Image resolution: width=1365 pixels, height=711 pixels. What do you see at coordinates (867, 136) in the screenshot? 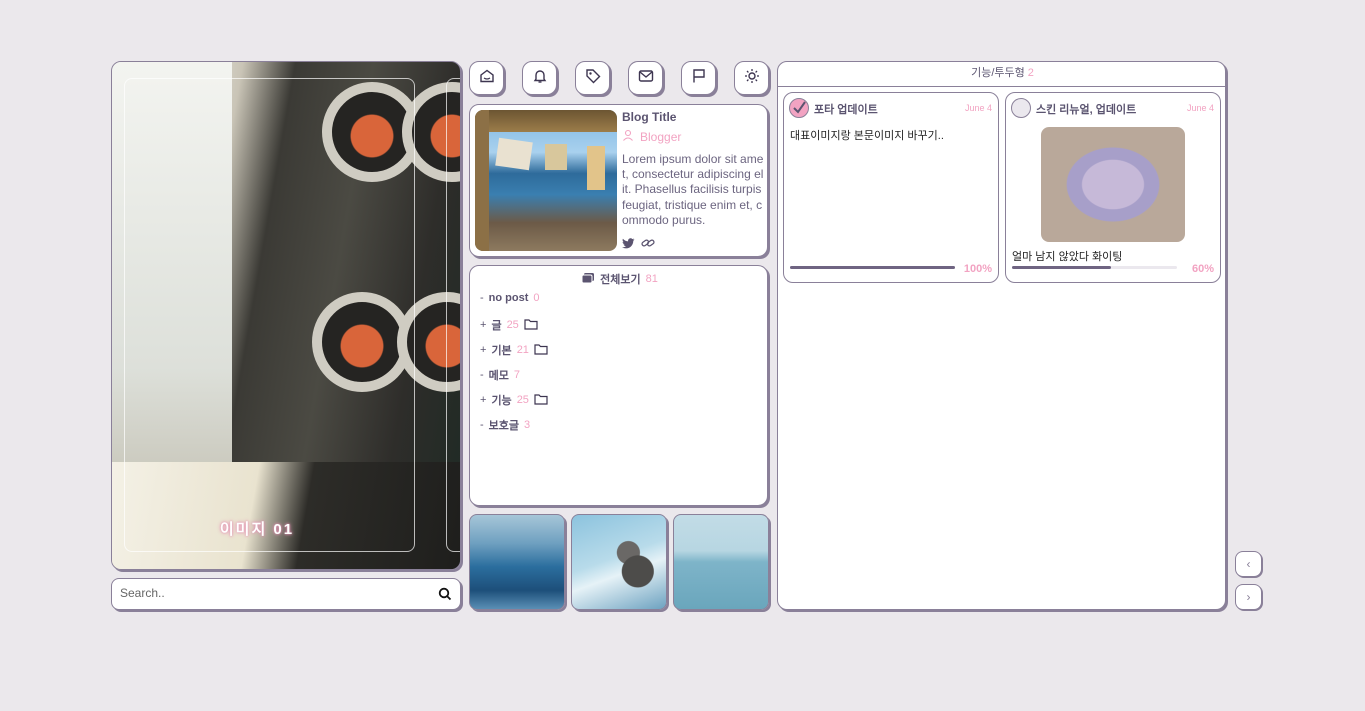
I see `todo-body: 대표이미지랑 본문이미지 바꾸기..` at bounding box center [867, 136].